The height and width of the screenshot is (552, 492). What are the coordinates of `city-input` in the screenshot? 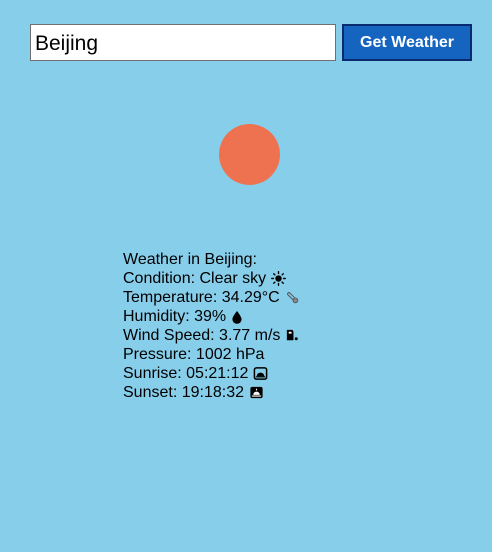 It's located at (183, 42).